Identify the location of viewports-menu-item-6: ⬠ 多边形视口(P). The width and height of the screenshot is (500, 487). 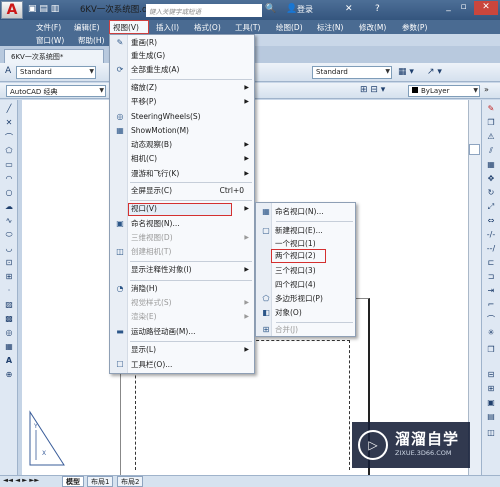
(305, 299).